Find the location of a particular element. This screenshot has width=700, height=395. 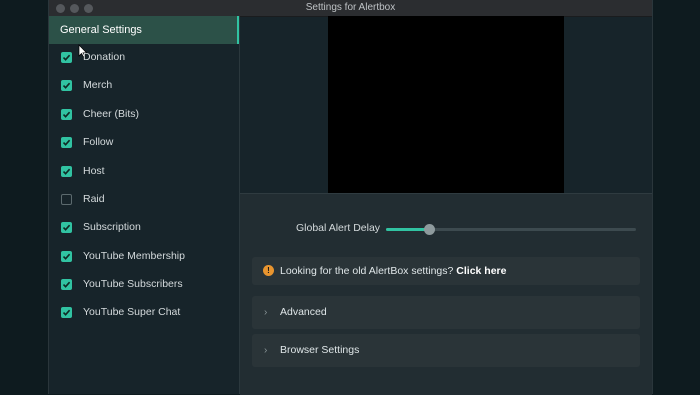

info-icon: ! is located at coordinates (268, 270).